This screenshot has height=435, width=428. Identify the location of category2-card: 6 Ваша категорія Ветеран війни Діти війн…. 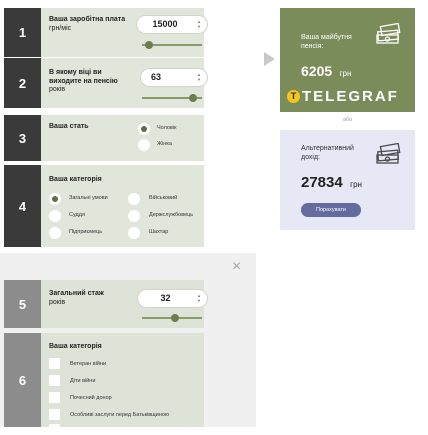
(104, 384).